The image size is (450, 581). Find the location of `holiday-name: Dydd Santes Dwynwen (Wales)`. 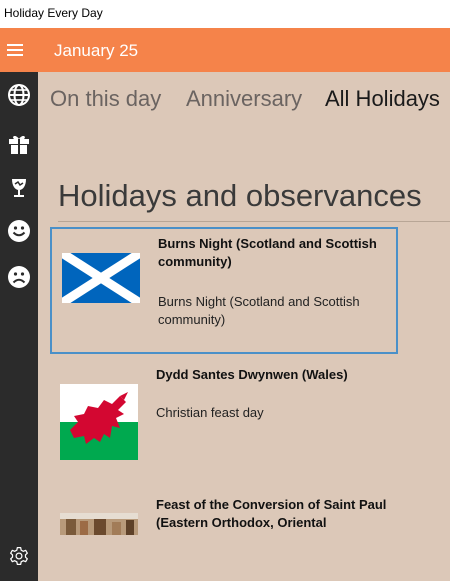

holiday-name: Dydd Santes Dwynwen (Wales) is located at coordinates (252, 374).